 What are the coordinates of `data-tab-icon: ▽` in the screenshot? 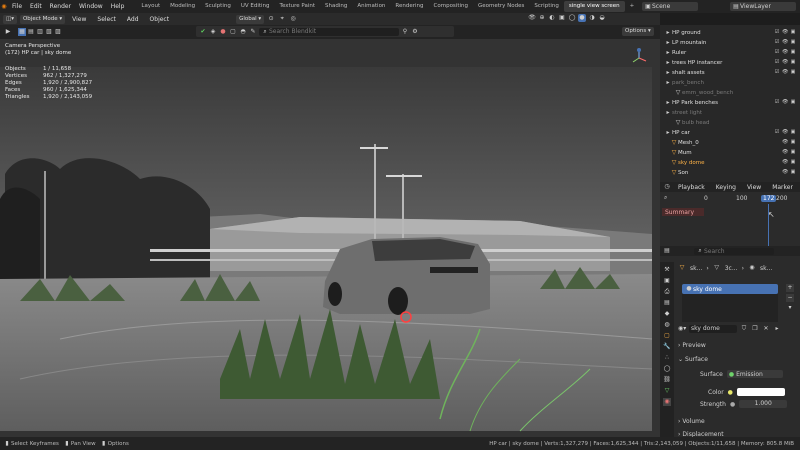 It's located at (667, 391).